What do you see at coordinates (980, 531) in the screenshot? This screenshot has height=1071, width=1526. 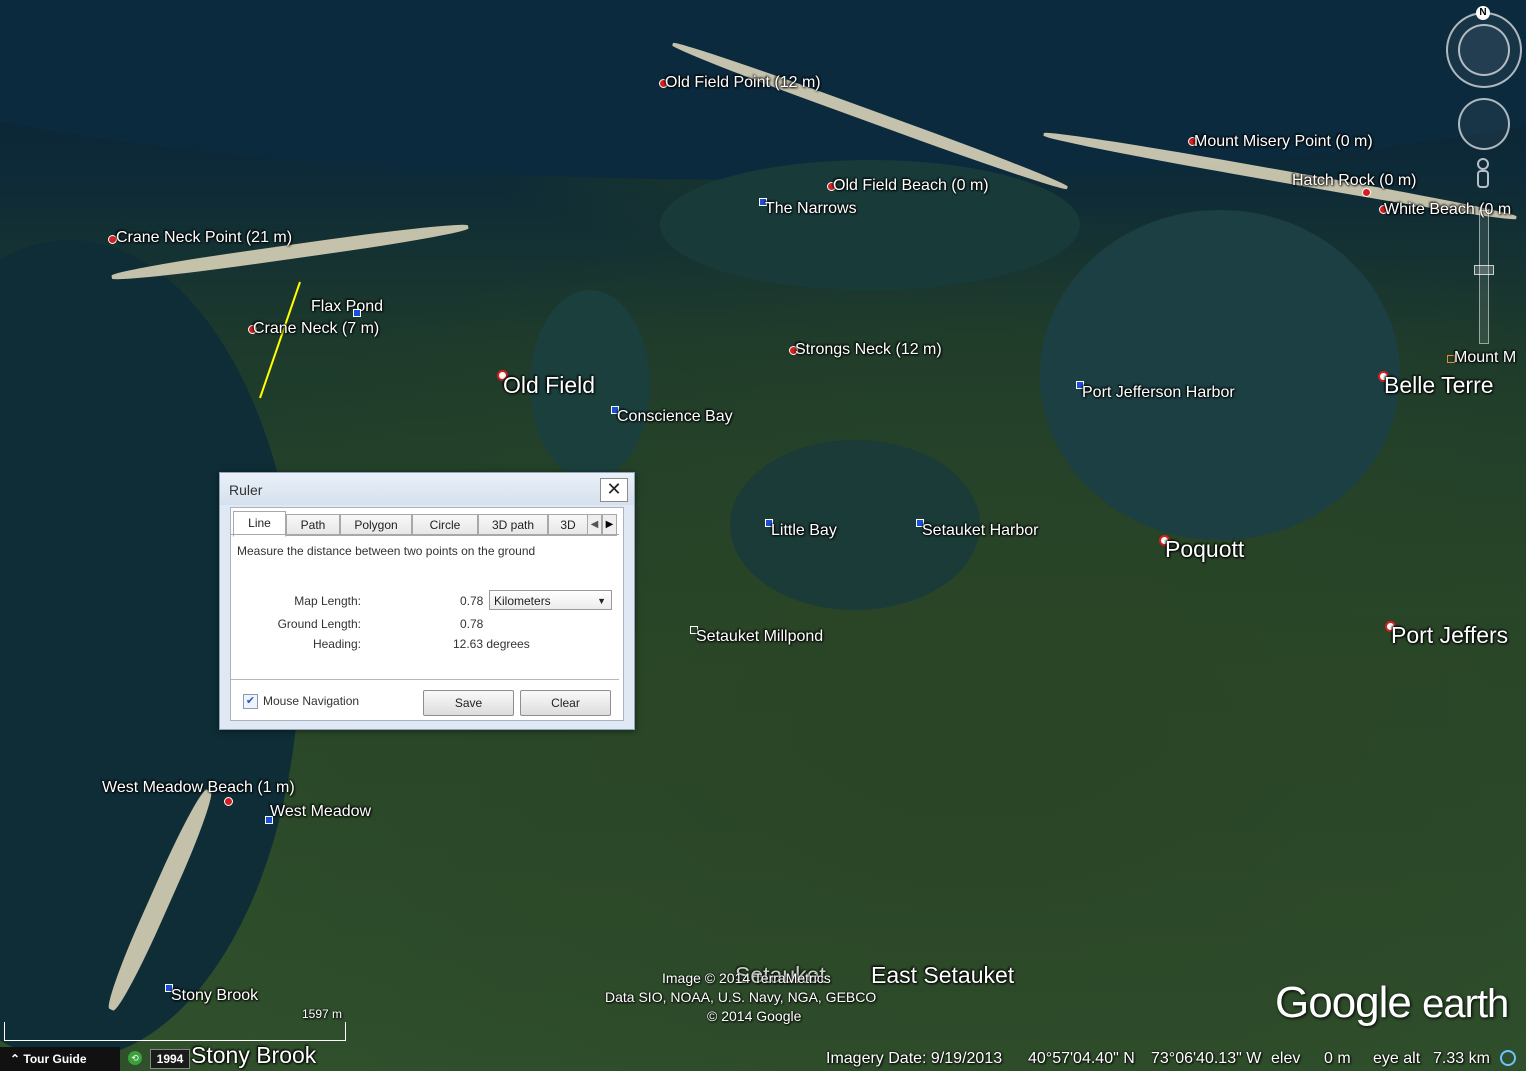 I see `label-setauket-harbor: Setauket Harbor` at bounding box center [980, 531].